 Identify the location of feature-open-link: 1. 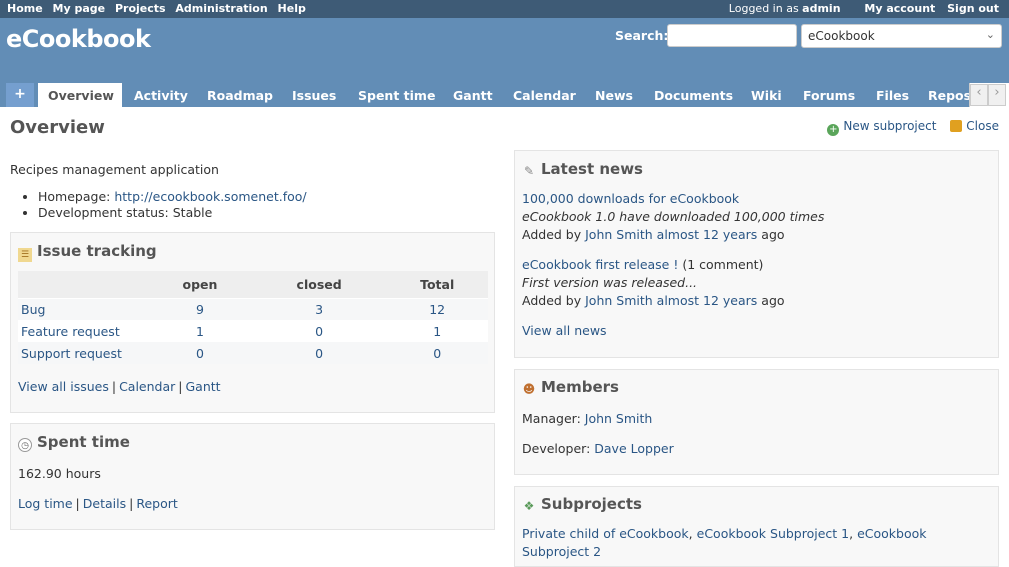
(200, 331).